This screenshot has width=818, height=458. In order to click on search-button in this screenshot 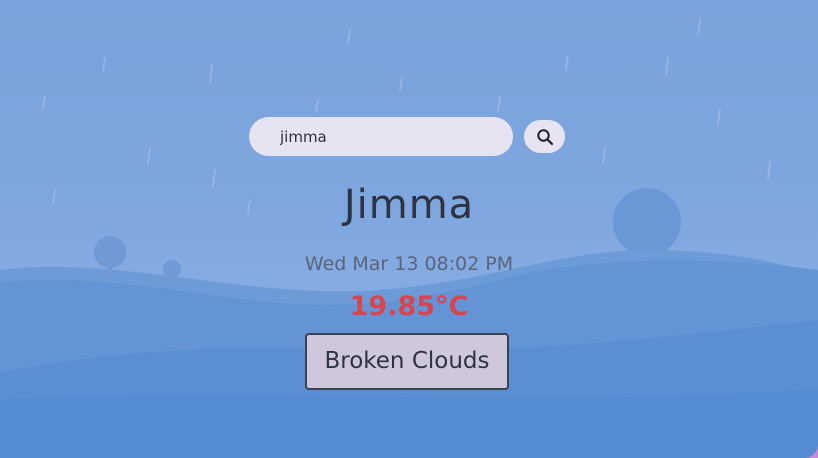, I will do `click(544, 136)`.